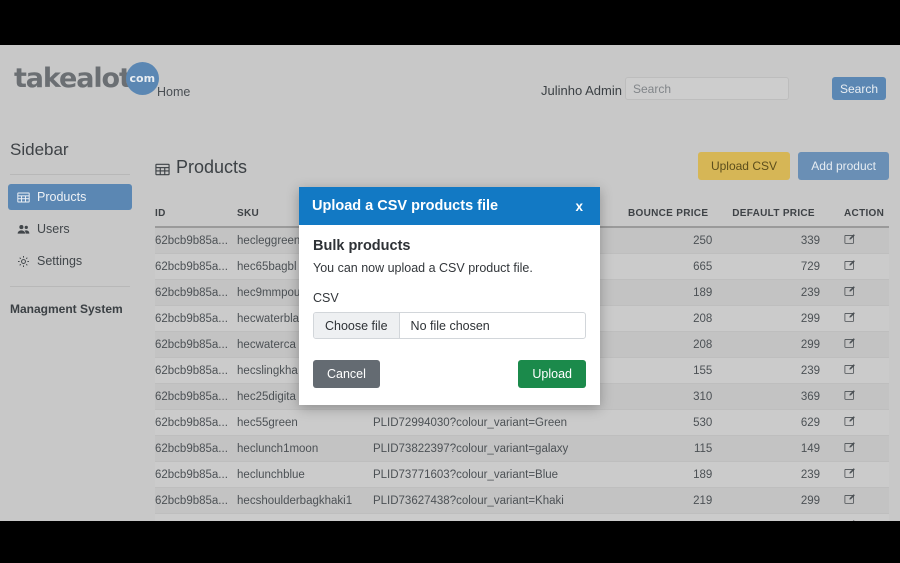 The width and height of the screenshot is (900, 563). I want to click on sidebar-item-products: Products, so click(70, 197).